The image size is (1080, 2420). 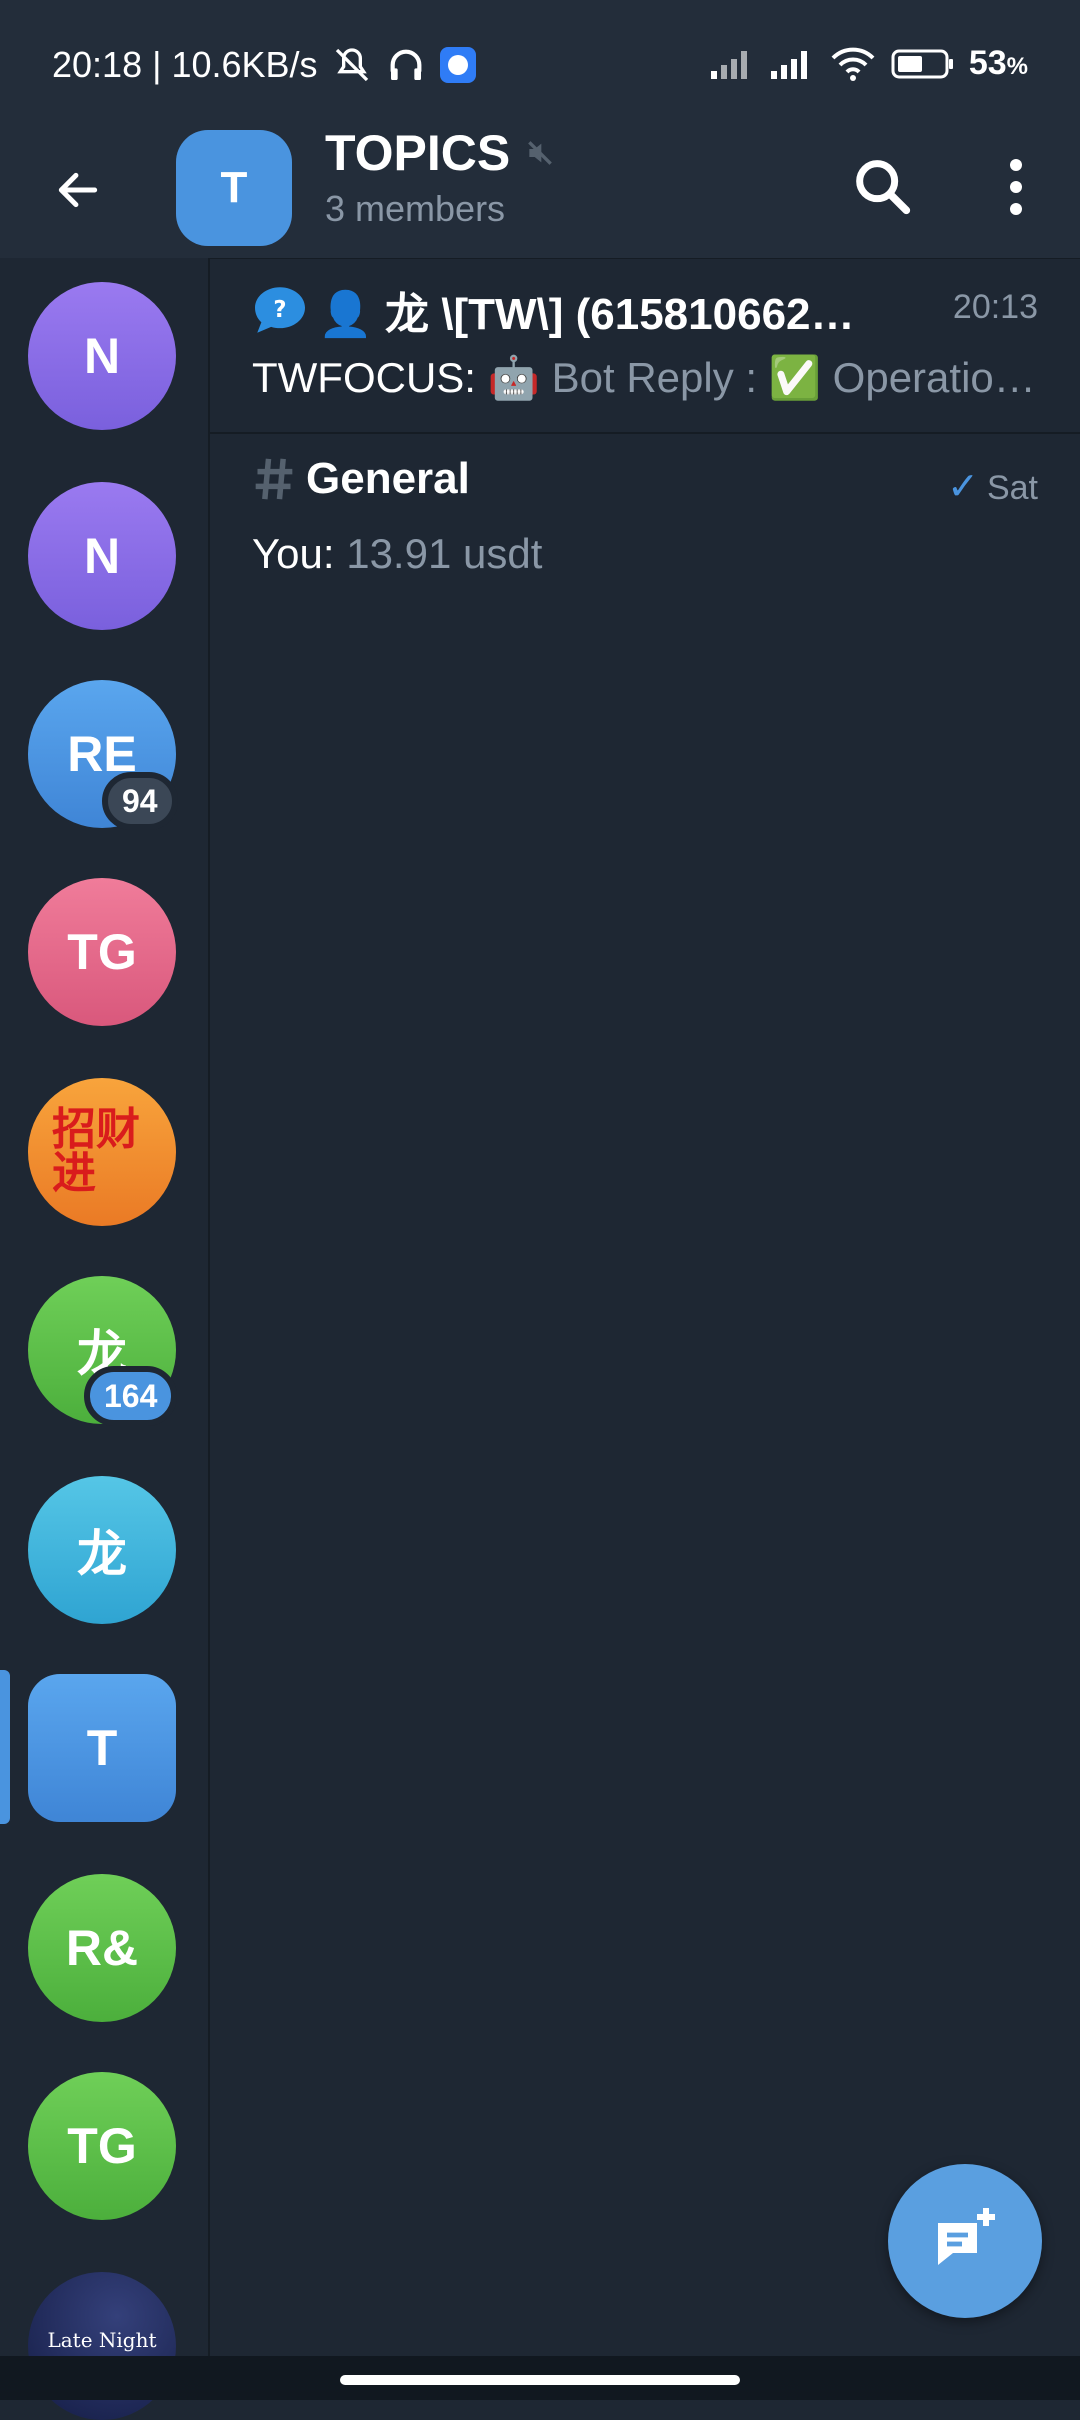 I want to click on wifi-icon, so click(x=853, y=64).